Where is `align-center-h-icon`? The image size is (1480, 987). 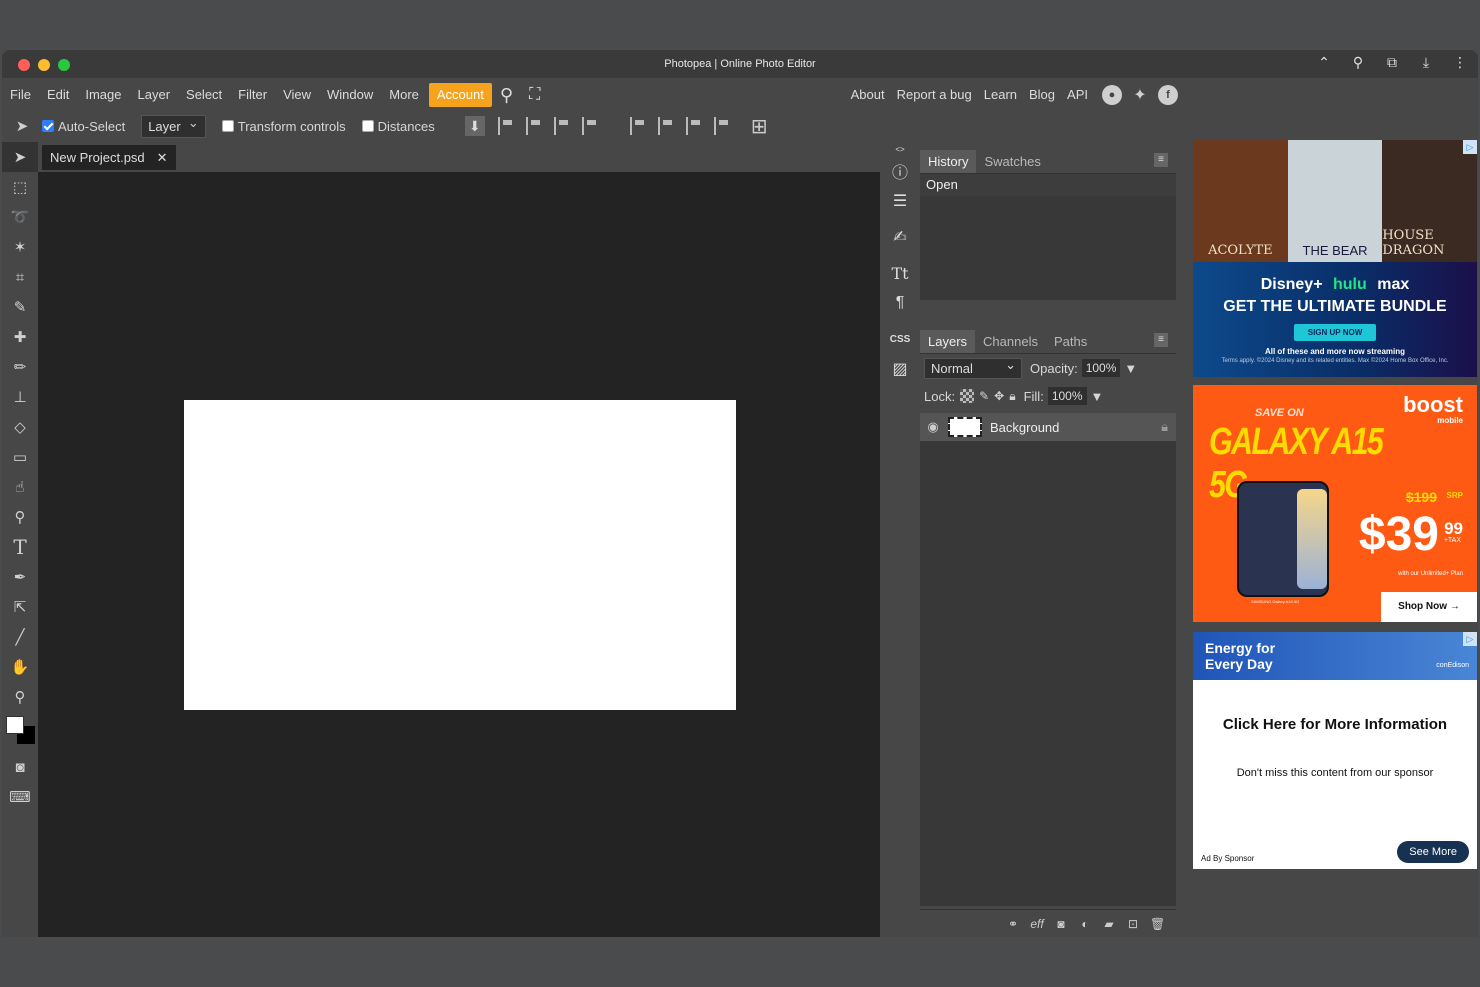
align-center-h-icon is located at coordinates (534, 126).